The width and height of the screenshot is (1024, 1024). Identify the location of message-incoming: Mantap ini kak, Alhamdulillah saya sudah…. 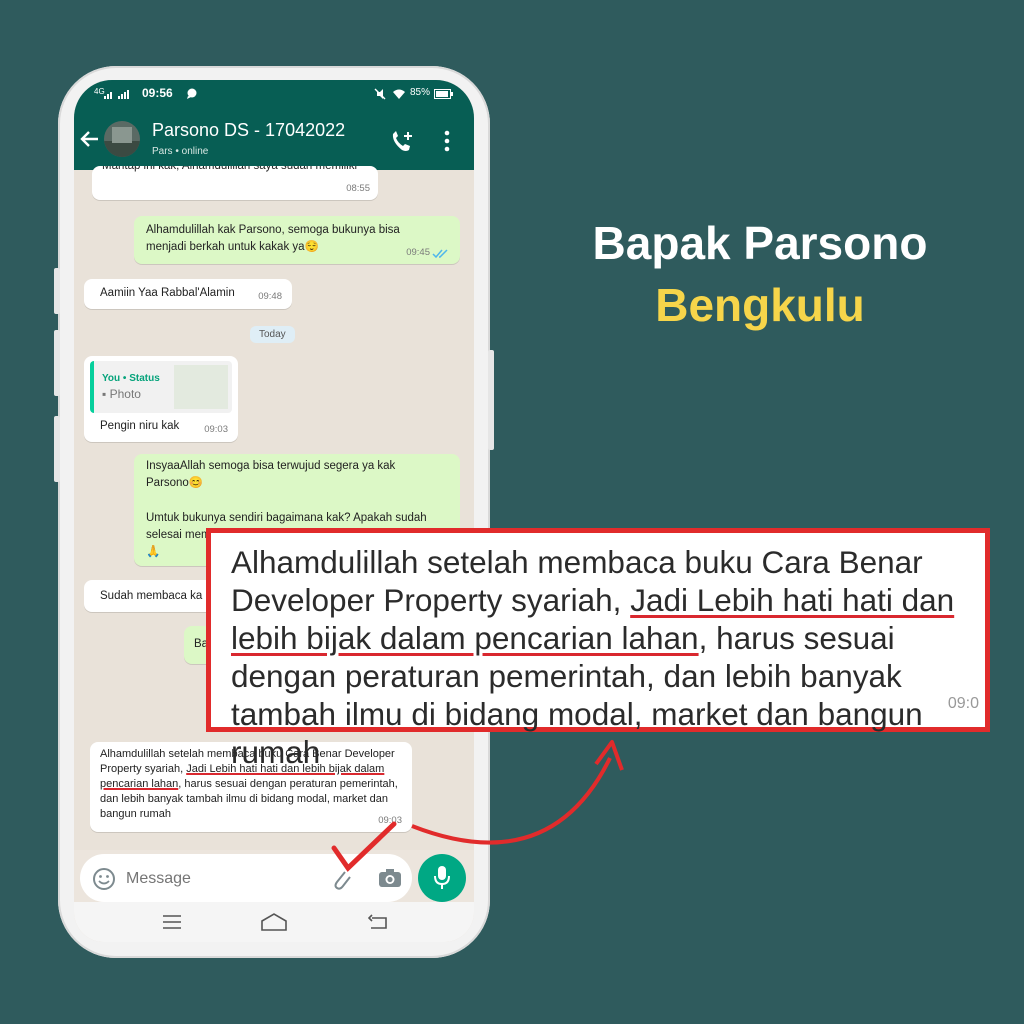
(235, 183).